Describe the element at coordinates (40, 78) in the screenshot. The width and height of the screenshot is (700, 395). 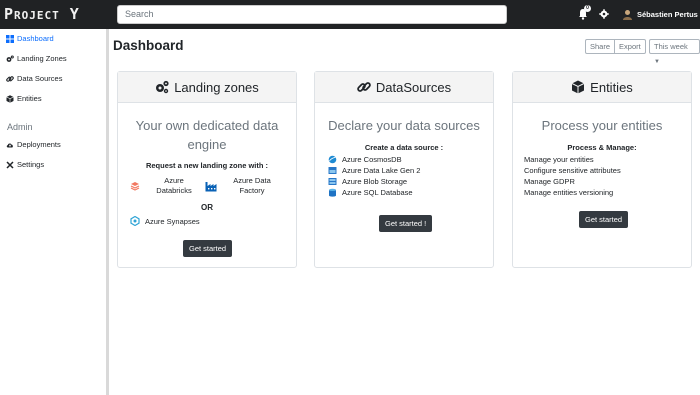
I see `sidebar-item-label: Data Sources` at that location.